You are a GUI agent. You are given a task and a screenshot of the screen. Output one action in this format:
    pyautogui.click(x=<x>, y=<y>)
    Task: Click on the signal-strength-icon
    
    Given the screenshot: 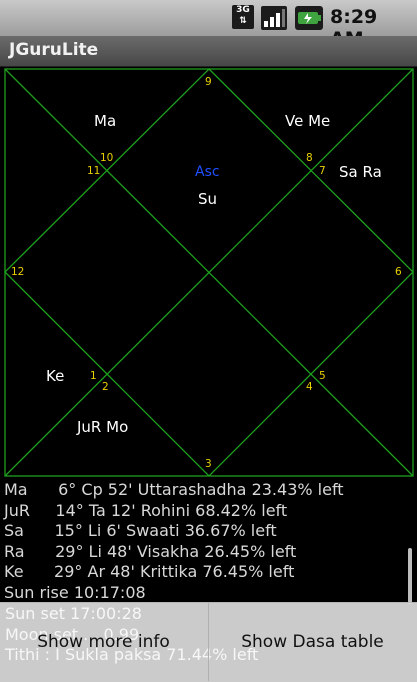 What is the action you would take?
    pyautogui.click(x=274, y=18)
    